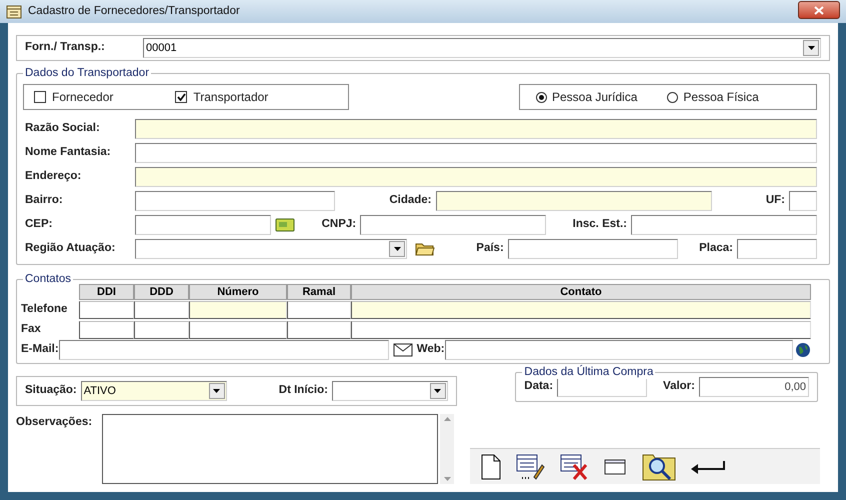 This screenshot has width=846, height=500. Describe the element at coordinates (39, 224) in the screenshot. I see `field-label: CEP:` at that location.